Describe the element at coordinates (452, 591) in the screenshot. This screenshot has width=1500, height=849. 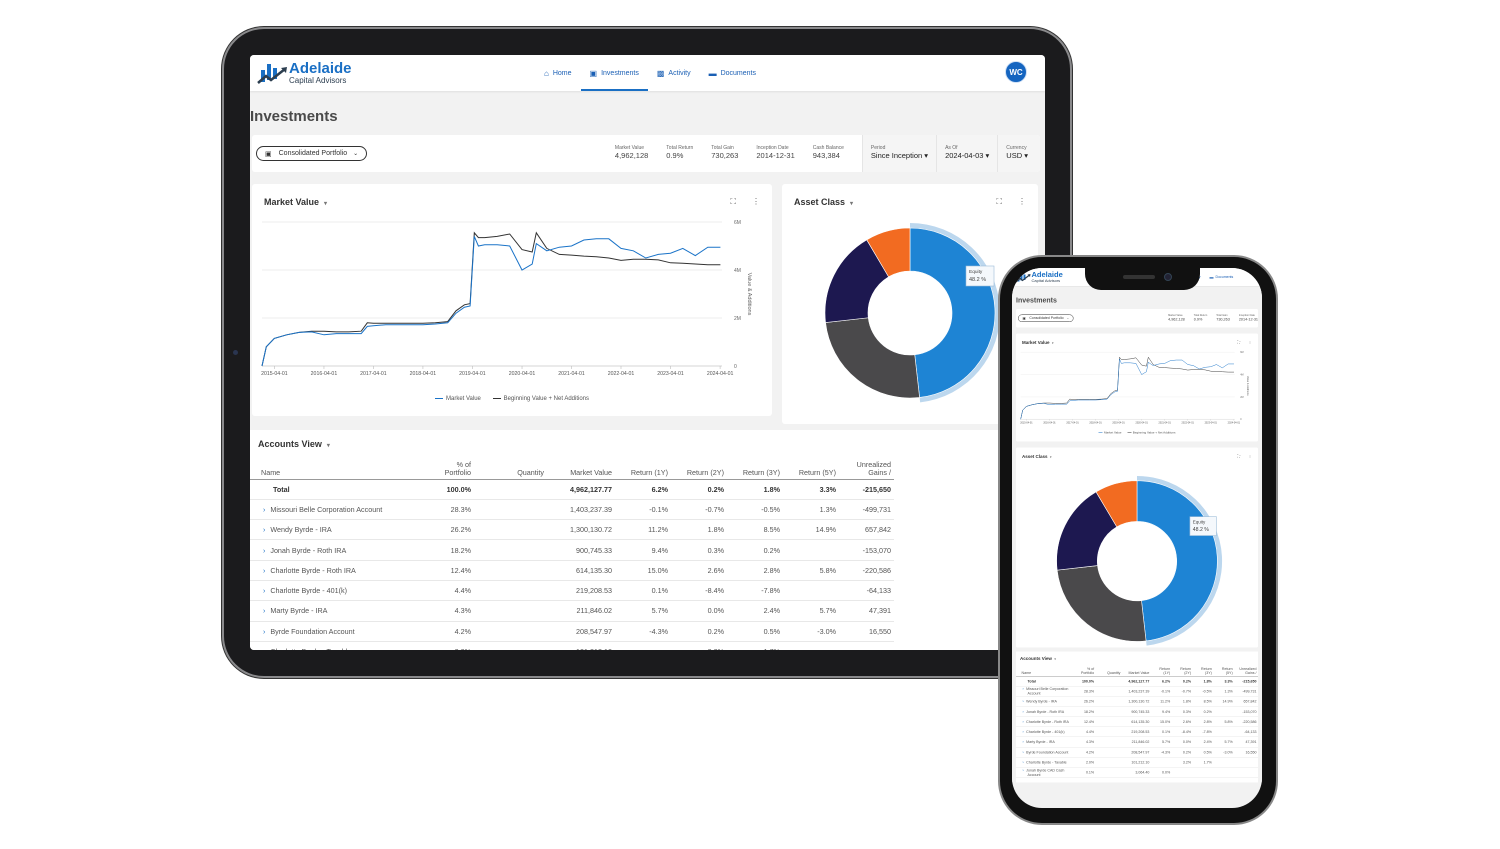
I see `table-cell: 4.4%` at that location.